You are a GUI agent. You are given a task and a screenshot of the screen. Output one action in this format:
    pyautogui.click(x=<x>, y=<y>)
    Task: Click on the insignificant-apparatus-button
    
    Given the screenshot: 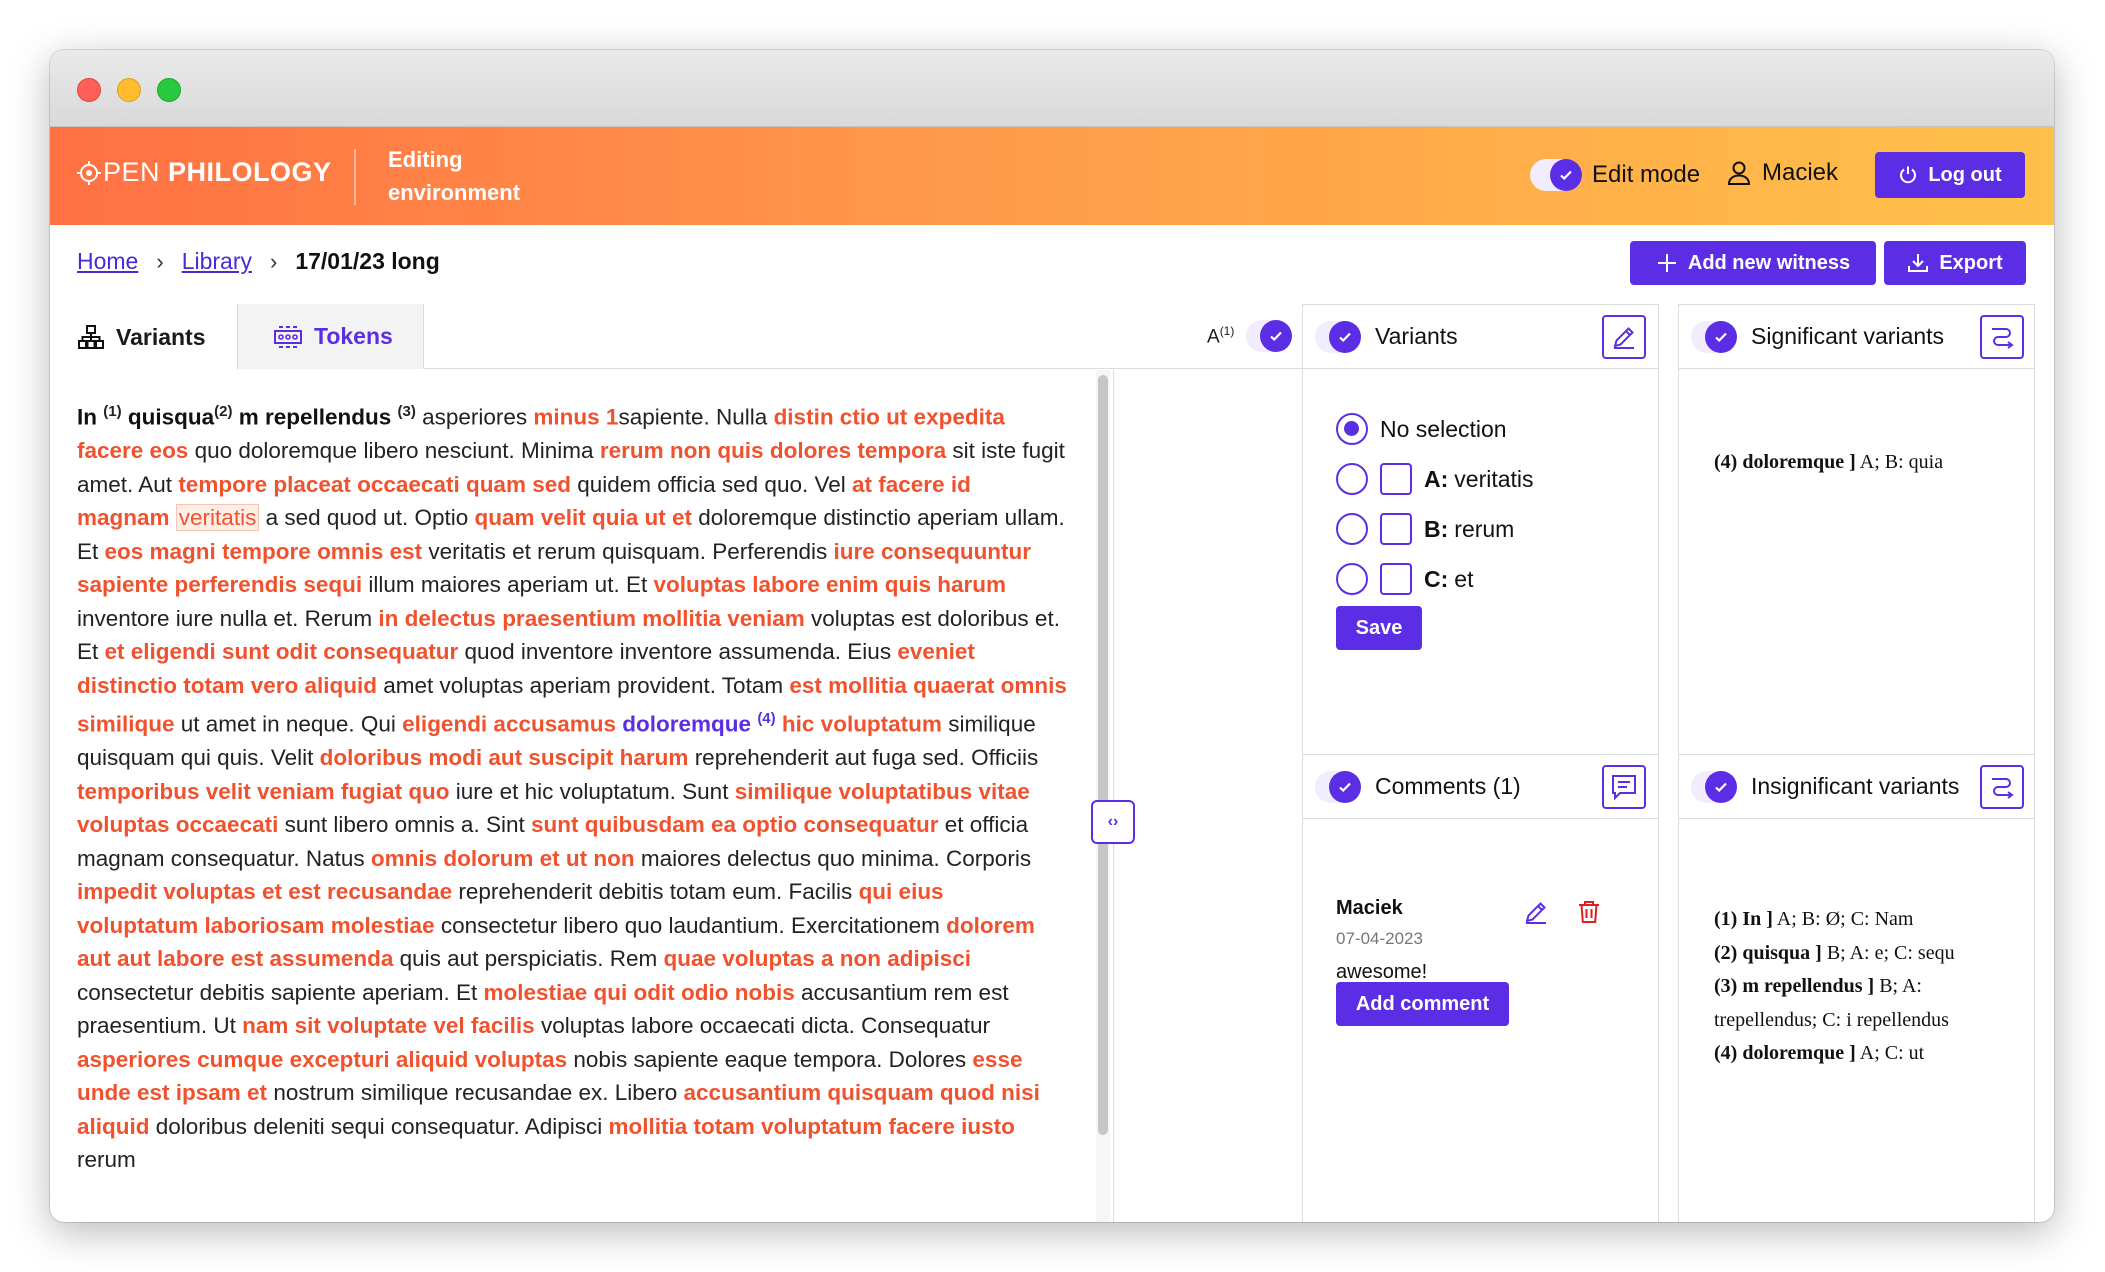 What is the action you would take?
    pyautogui.click(x=2002, y=787)
    